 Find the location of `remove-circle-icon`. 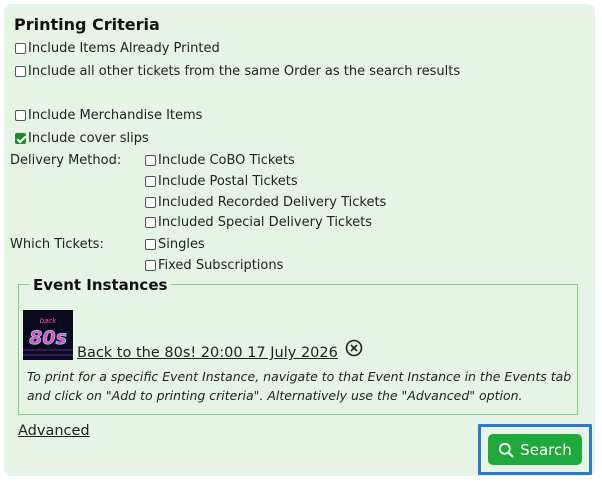

remove-circle-icon is located at coordinates (354, 348).